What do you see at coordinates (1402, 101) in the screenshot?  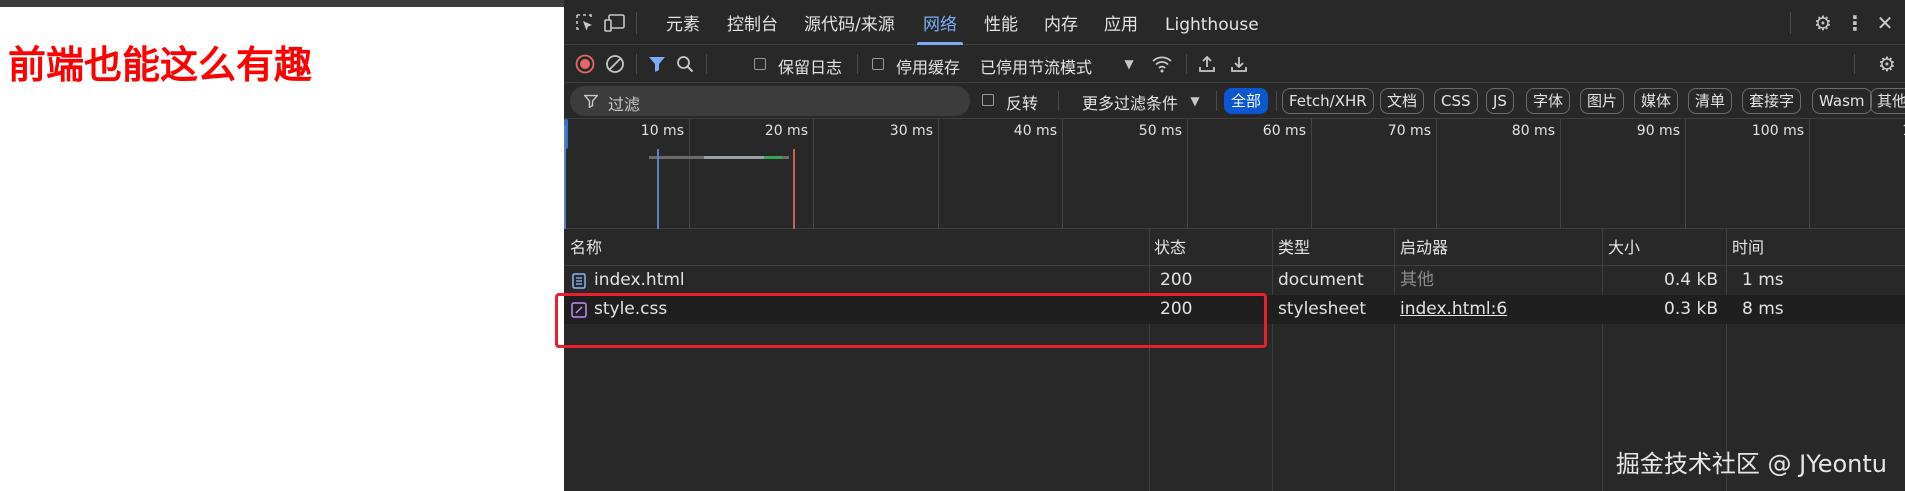 I see `filter-type-doc: 文档` at bounding box center [1402, 101].